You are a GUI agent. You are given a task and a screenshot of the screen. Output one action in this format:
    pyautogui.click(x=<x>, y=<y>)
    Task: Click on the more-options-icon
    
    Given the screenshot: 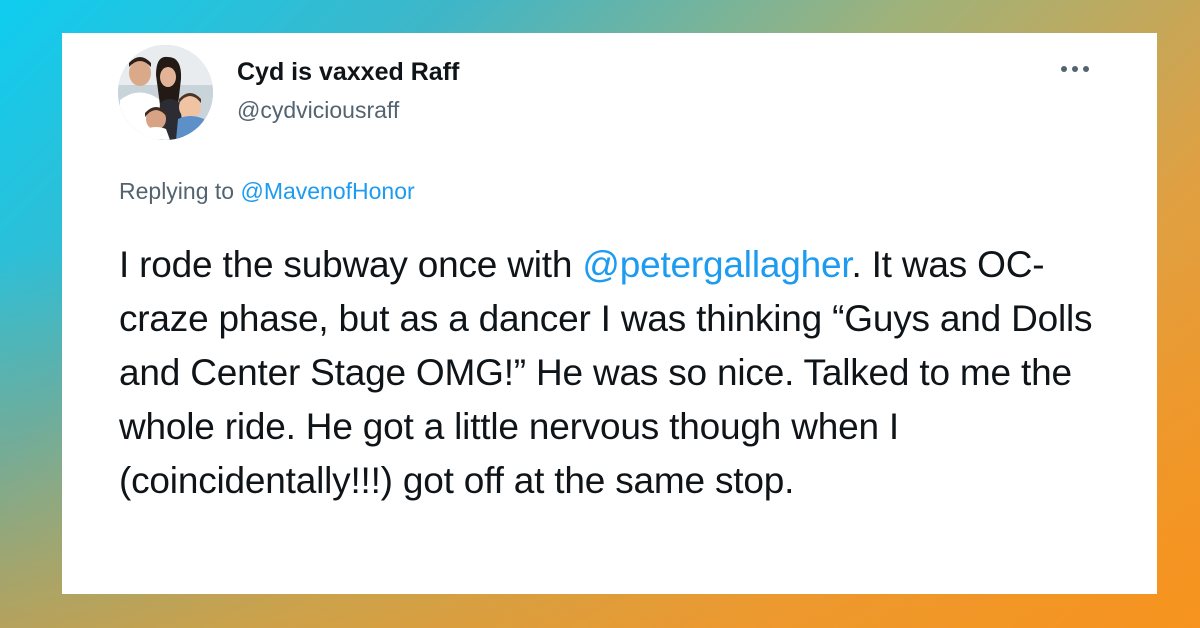 What is the action you would take?
    pyautogui.click(x=1075, y=69)
    